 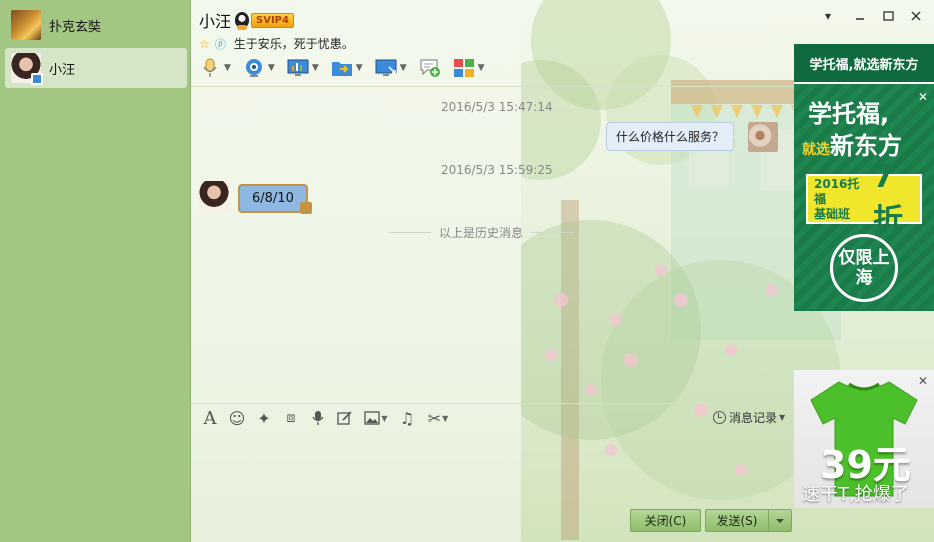 I want to click on chat-toolbar: ▼ ▼ ▼ ▼ ▼ ▼, so click(x=348, y=68).